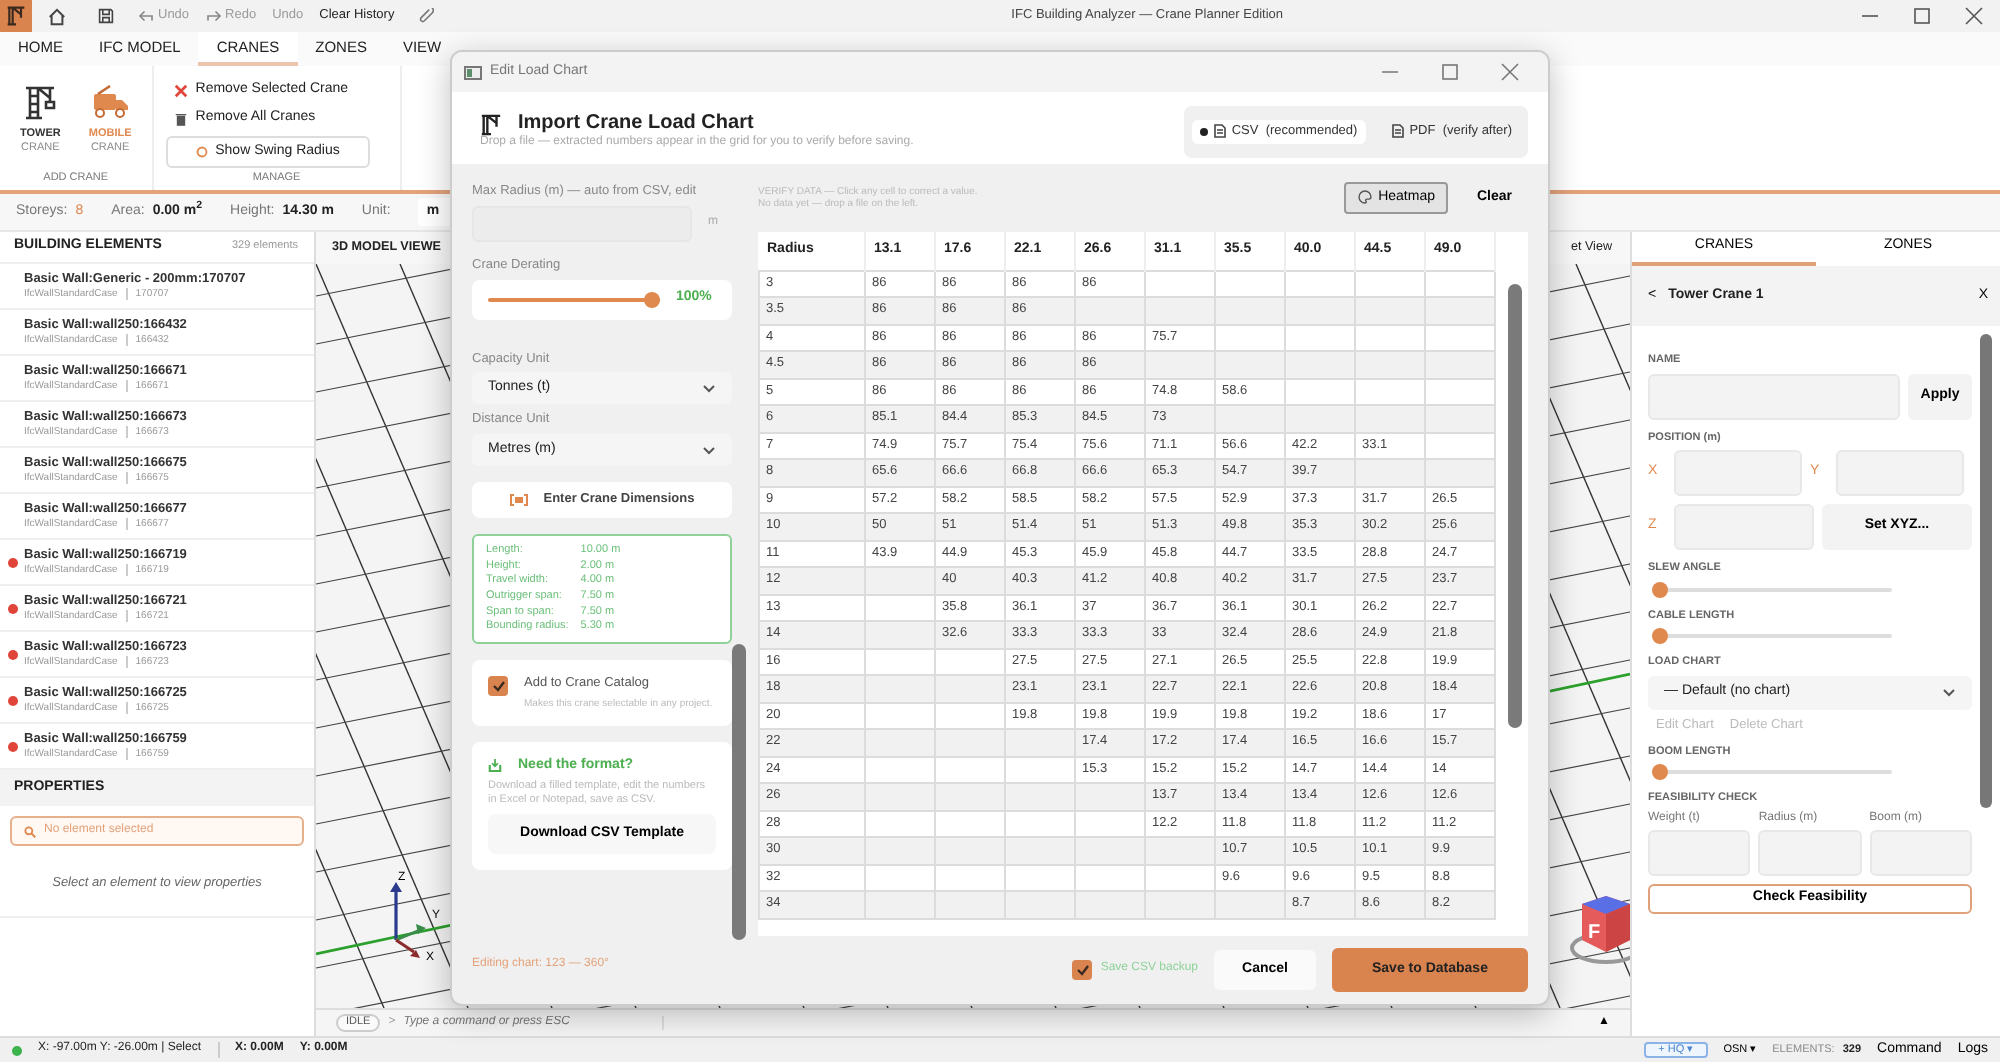 The image size is (2000, 1062). What do you see at coordinates (213, 15) in the screenshot?
I see `redo-icon` at bounding box center [213, 15].